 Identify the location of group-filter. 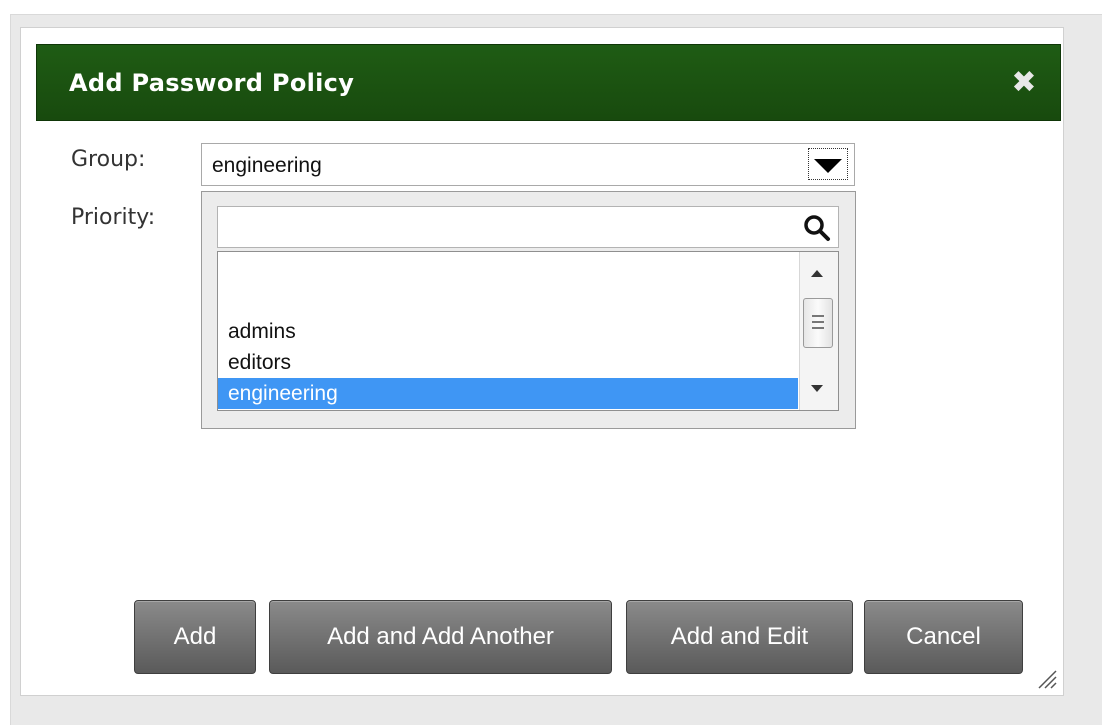
(528, 227).